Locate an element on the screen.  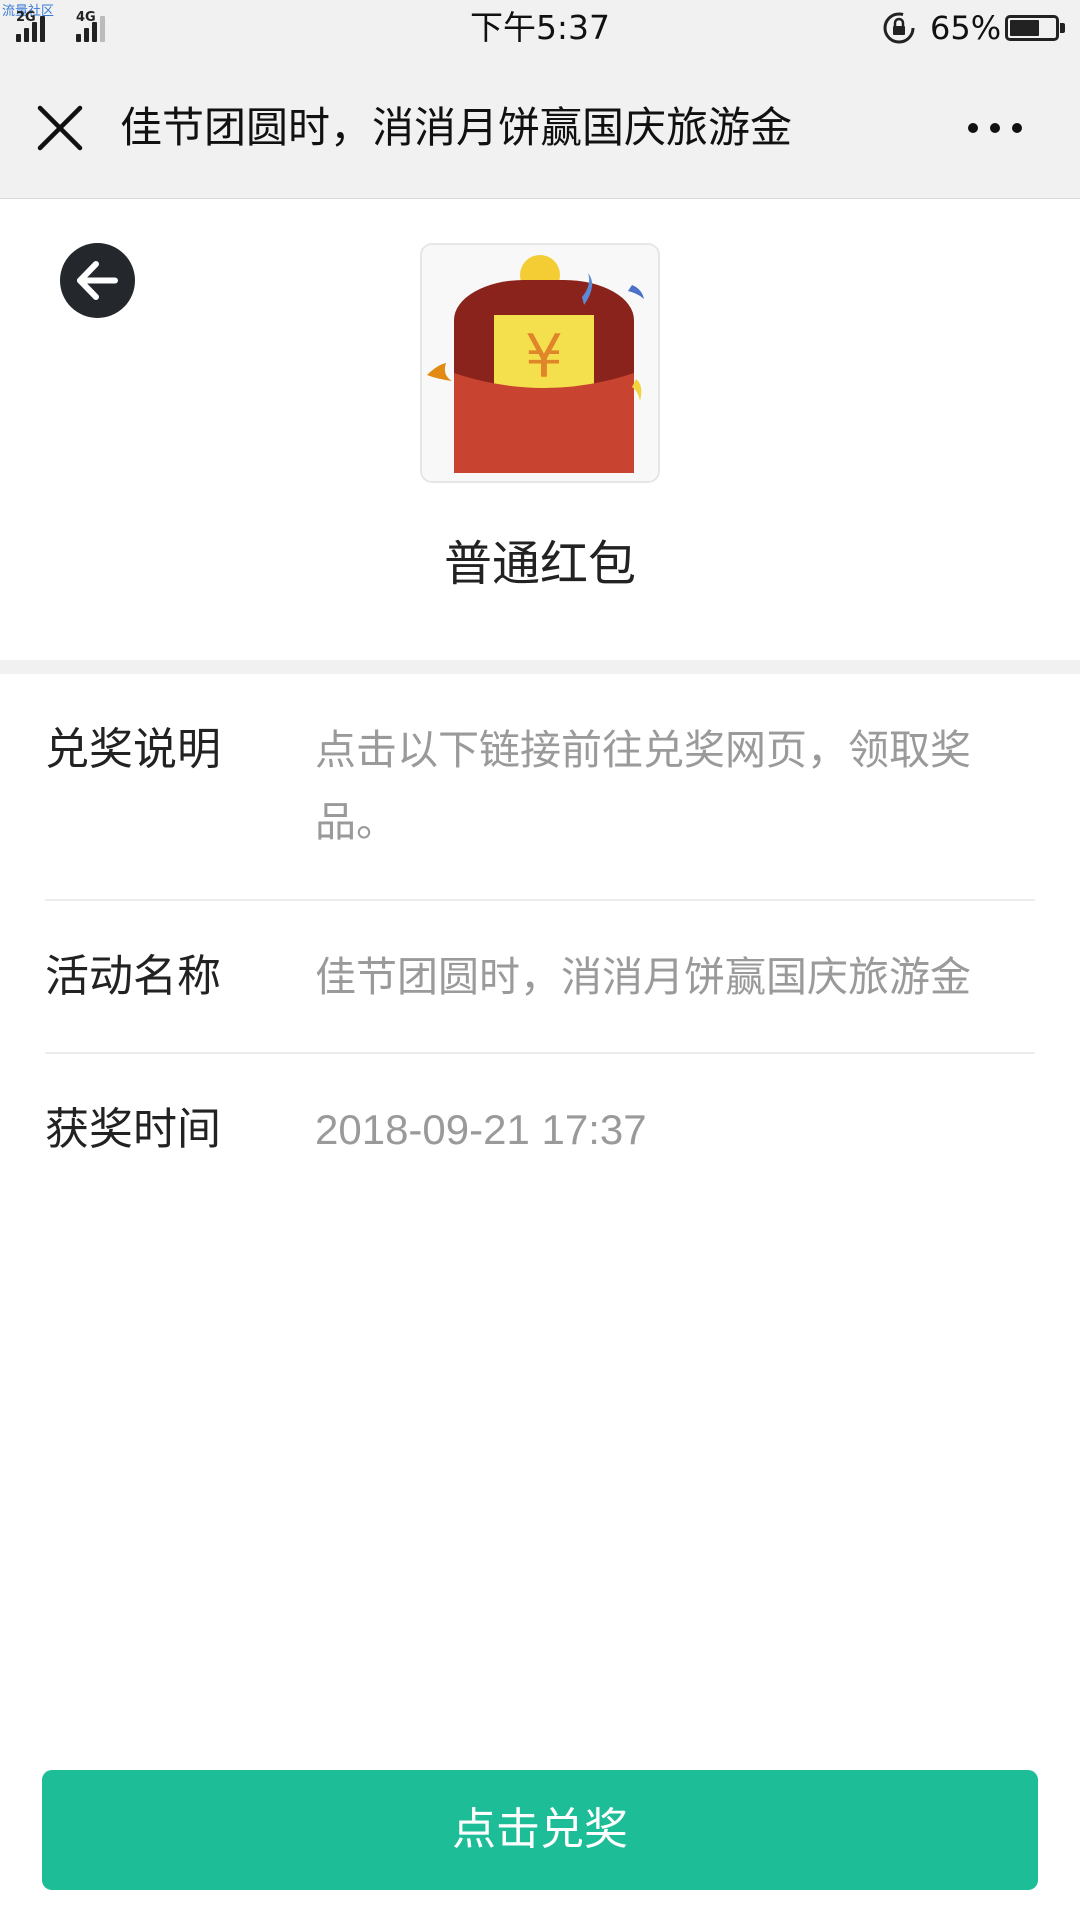
battery-icon is located at coordinates (1035, 28).